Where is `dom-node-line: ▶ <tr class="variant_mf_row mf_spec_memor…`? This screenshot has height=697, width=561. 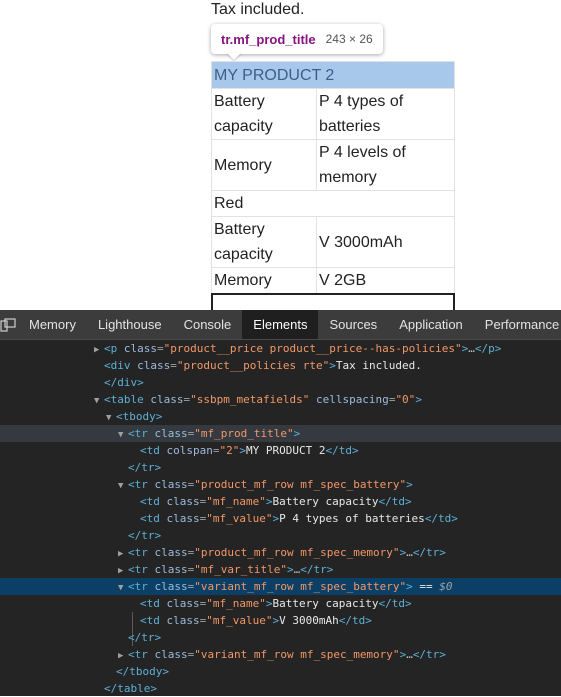 dom-node-line: ▶ <tr class="variant_mf_row mf_spec_memor… is located at coordinates (280, 654).